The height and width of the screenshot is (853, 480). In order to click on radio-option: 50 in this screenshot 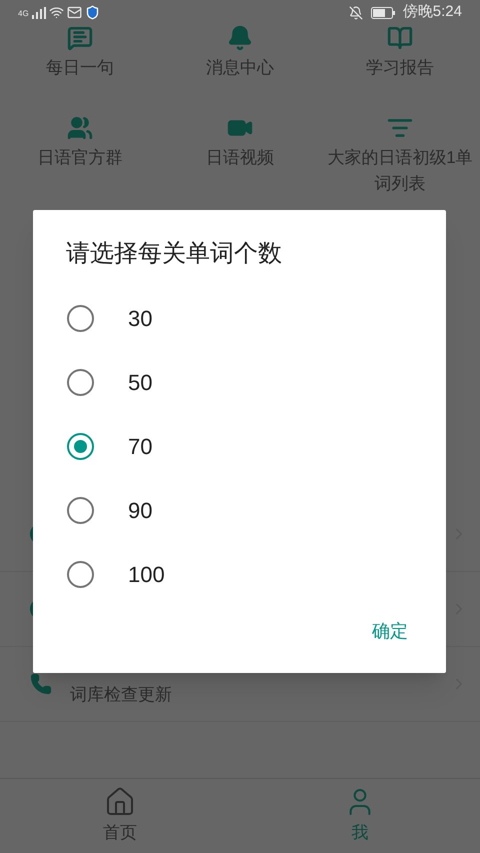, I will do `click(239, 382)`.